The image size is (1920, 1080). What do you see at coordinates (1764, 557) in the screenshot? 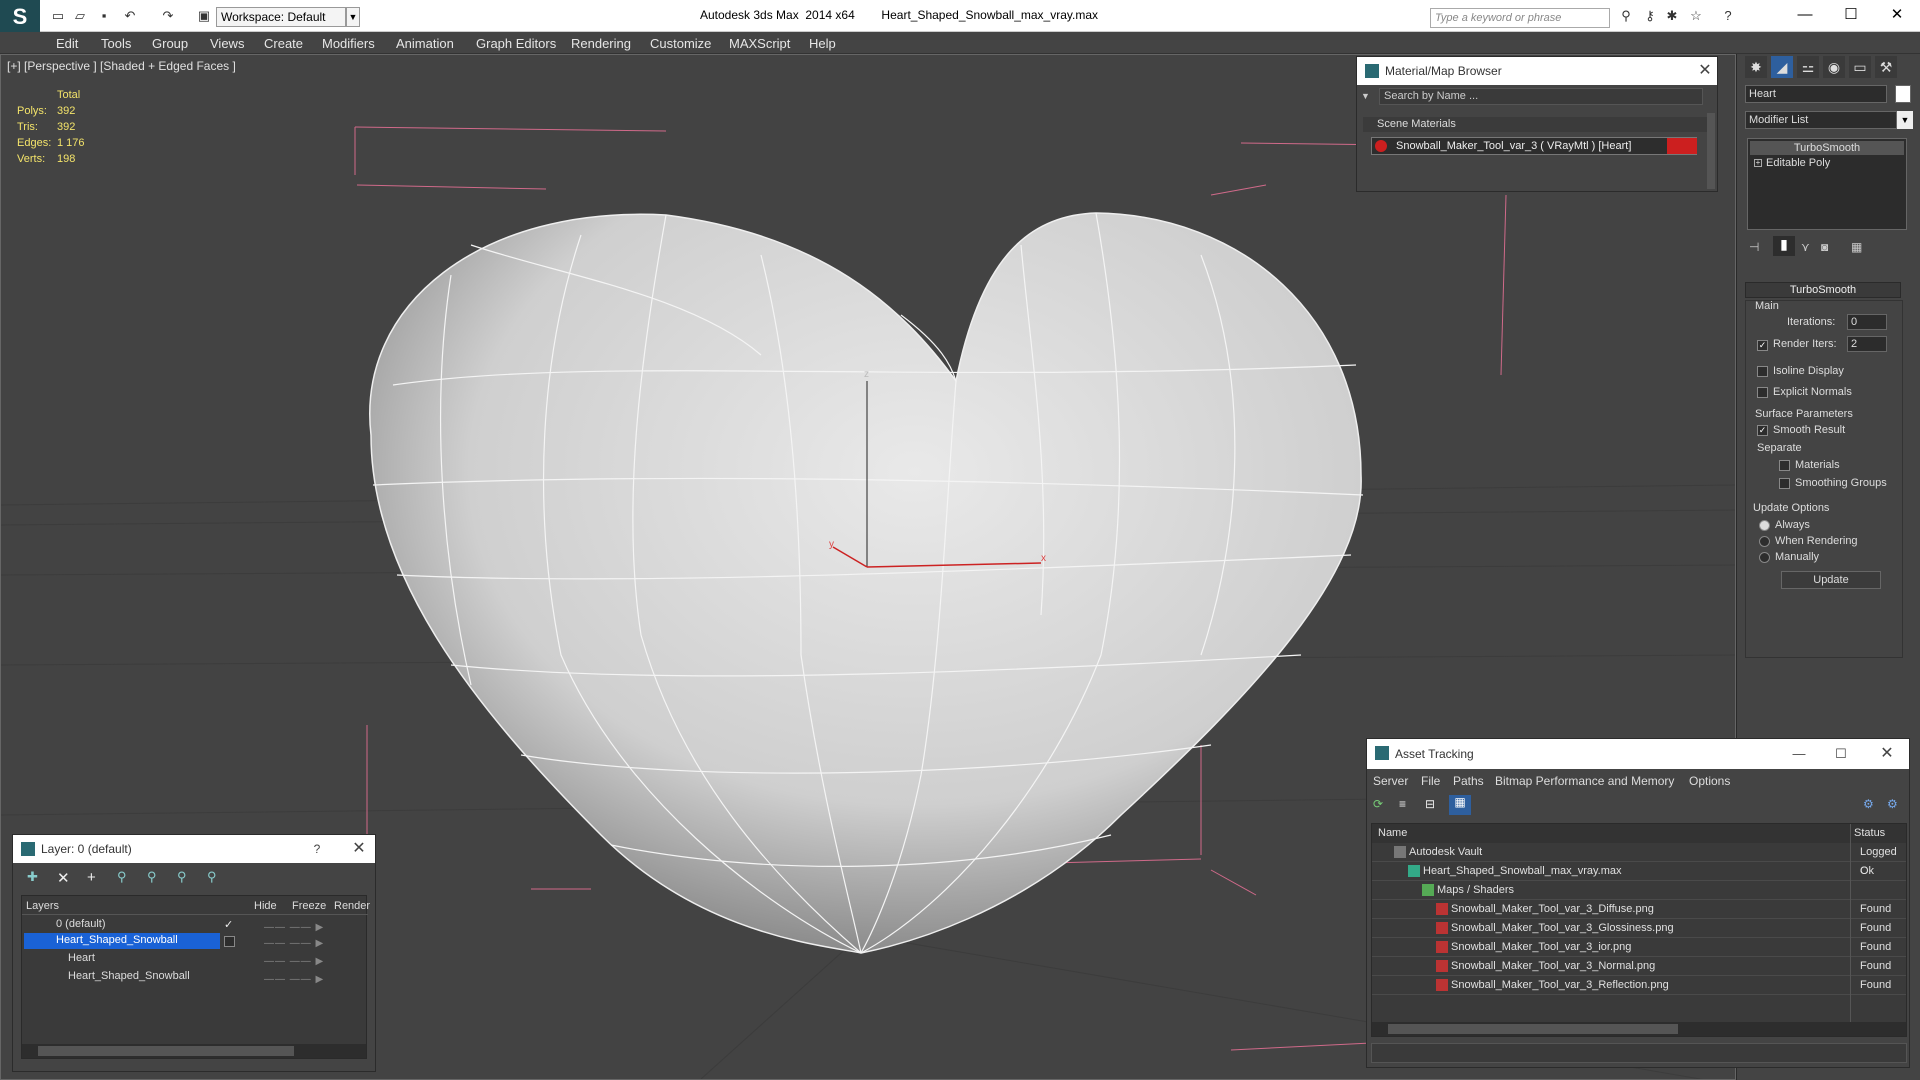
I see `manually-radio` at bounding box center [1764, 557].